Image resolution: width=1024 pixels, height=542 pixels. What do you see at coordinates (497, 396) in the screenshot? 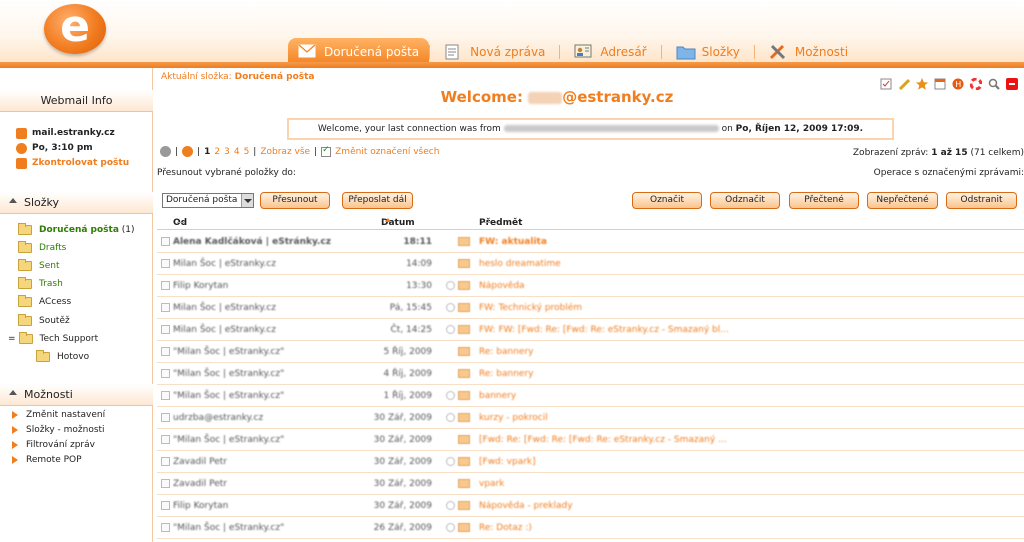
I see `row-subject: bannery` at bounding box center [497, 396].